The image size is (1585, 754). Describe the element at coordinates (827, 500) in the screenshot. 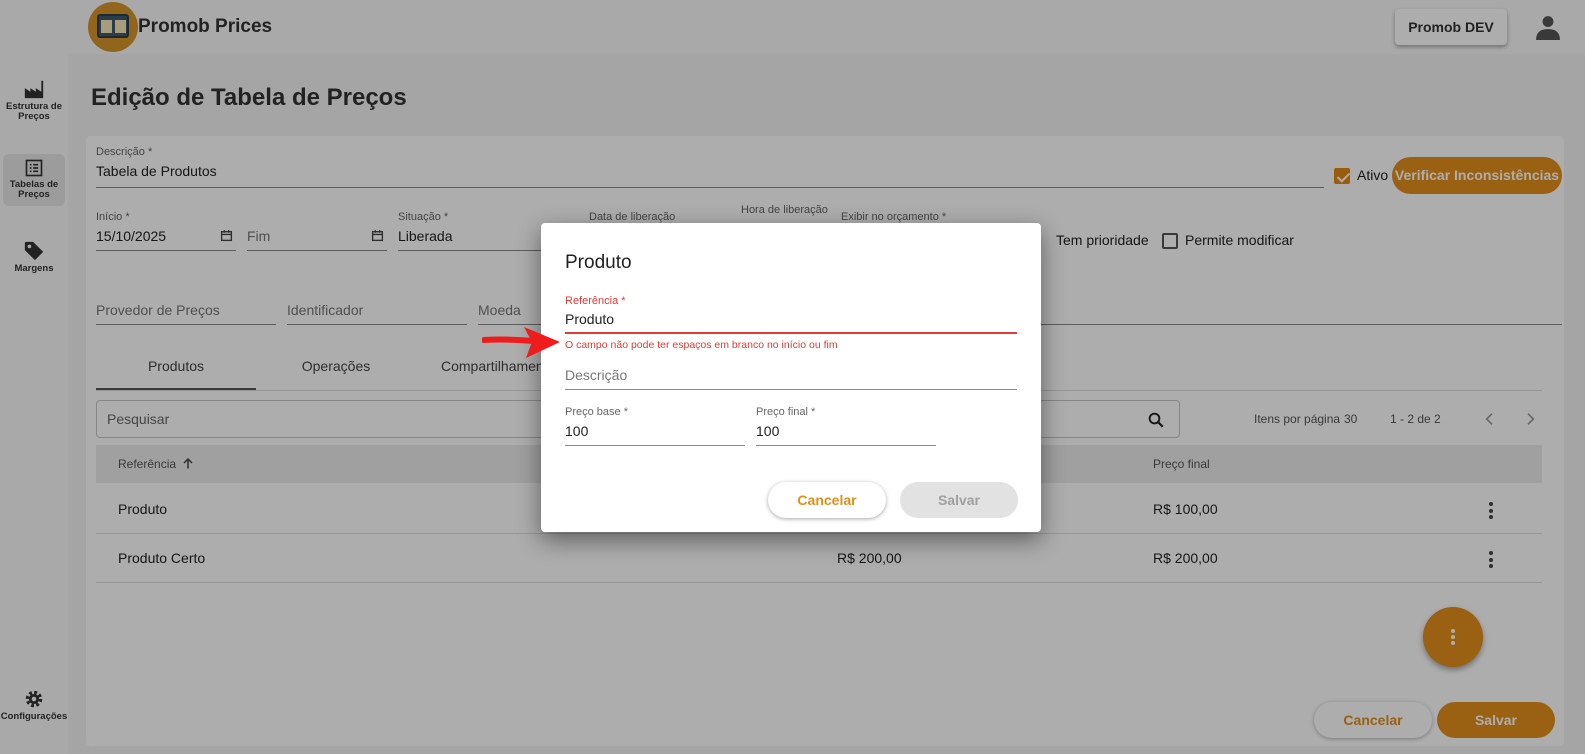

I see `dialog-cancel-button: Cancelar` at that location.